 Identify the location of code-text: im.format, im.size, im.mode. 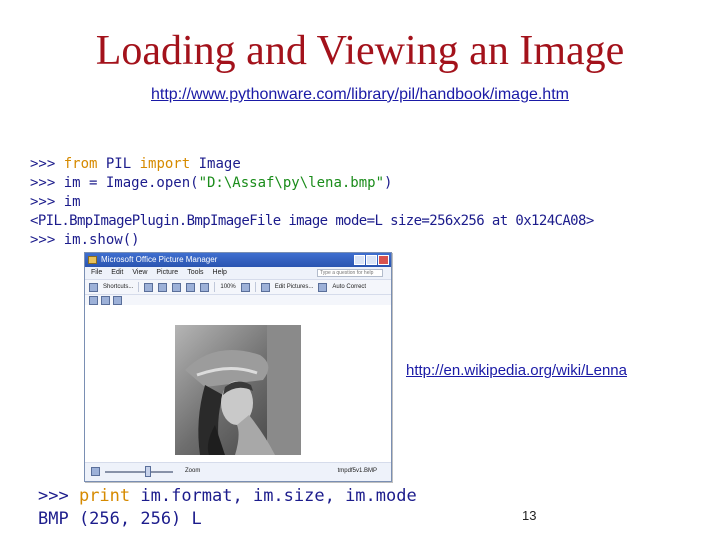
(273, 496).